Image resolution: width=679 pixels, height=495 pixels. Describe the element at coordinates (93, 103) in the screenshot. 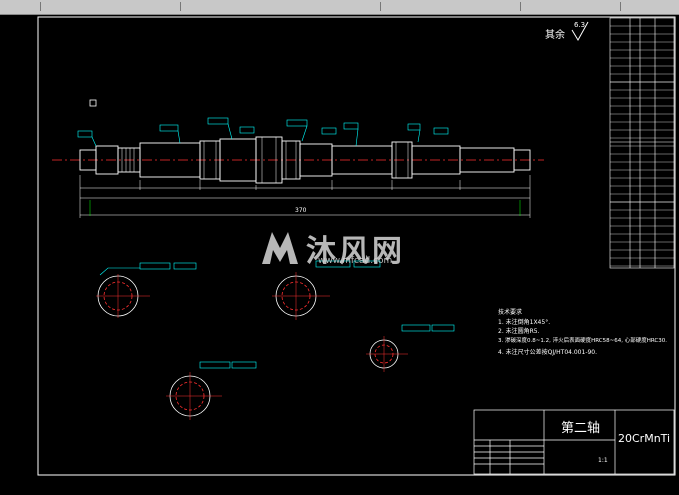

I see `view-marker` at that location.